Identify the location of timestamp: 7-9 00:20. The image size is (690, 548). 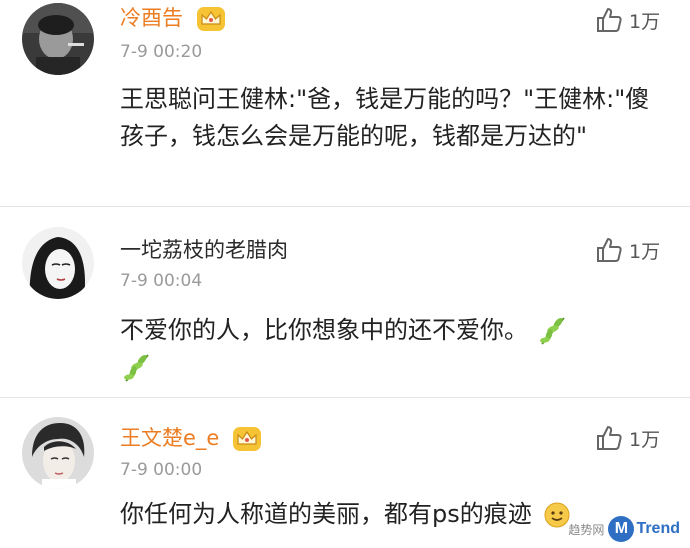
(161, 52).